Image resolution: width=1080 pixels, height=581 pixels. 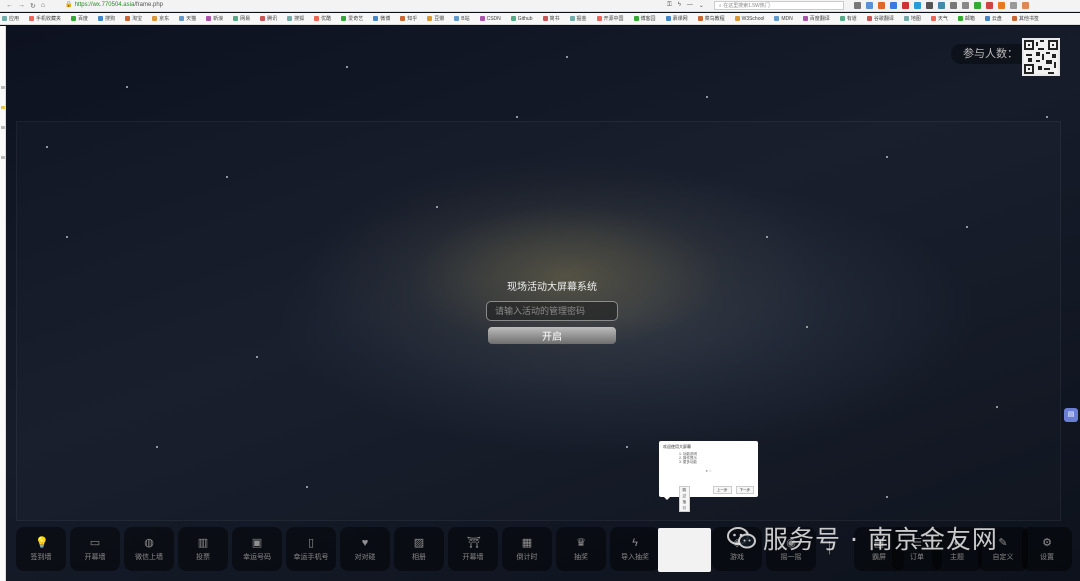 What do you see at coordinates (9, 6) in the screenshot?
I see `back-icon: ←` at bounding box center [9, 6].